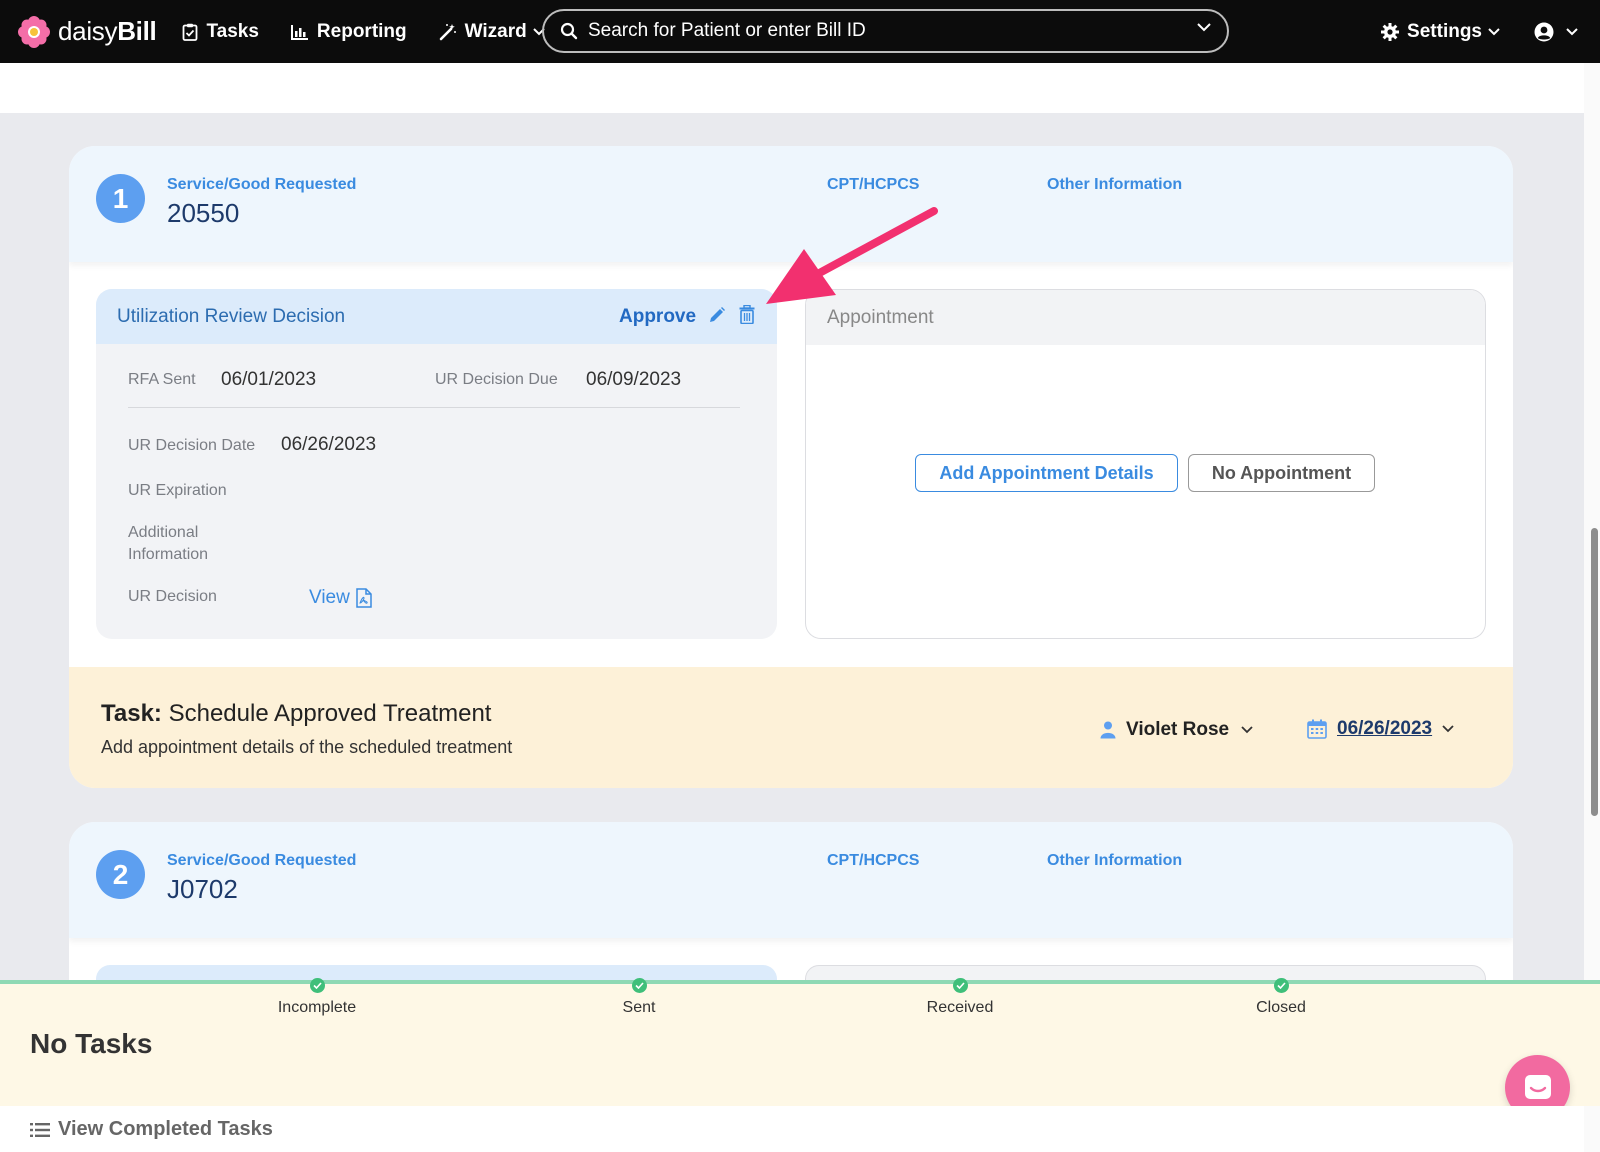 This screenshot has width=1600, height=1152. I want to click on nav-settings: Settings, so click(1440, 32).